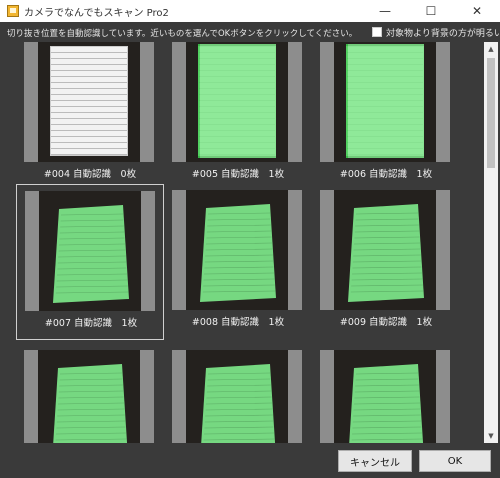 The image size is (500, 478). I want to click on thumbnail-cell: #008 自動認識 1枚, so click(238, 262).